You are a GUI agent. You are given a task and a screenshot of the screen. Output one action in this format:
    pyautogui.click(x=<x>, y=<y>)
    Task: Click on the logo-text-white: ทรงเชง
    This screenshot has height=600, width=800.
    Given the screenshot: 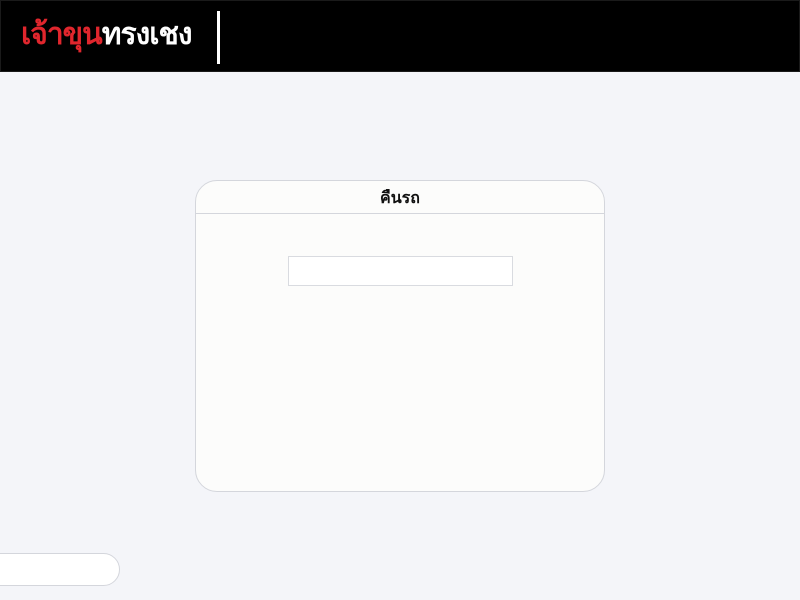 What is the action you would take?
    pyautogui.click(x=147, y=34)
    